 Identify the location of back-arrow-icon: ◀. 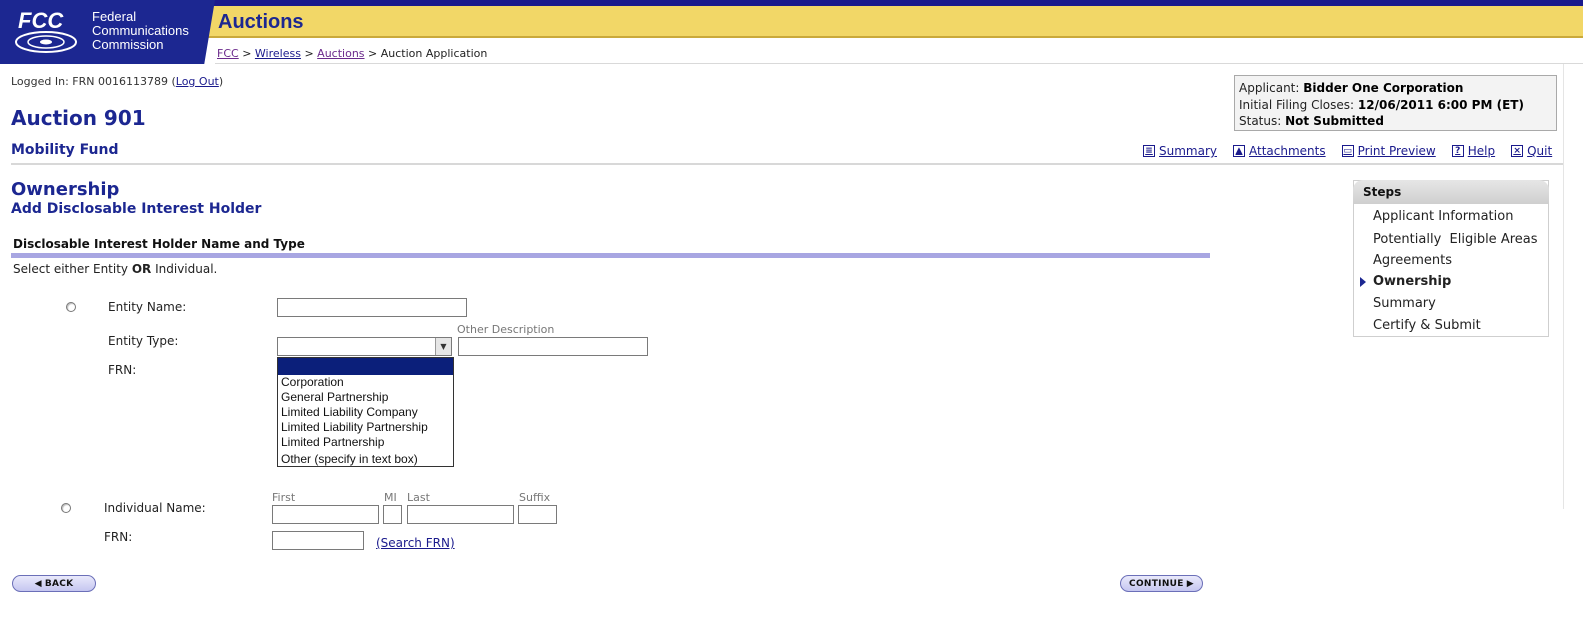
(38, 583).